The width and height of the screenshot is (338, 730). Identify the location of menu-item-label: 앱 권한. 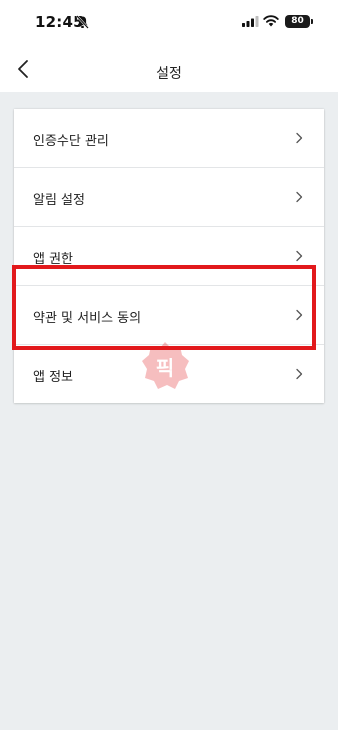
(53, 259).